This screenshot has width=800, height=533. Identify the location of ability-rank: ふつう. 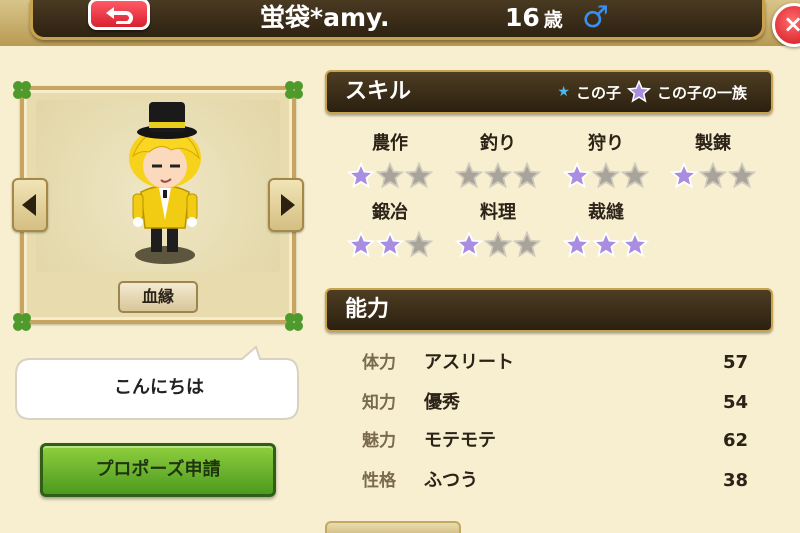
(451, 480).